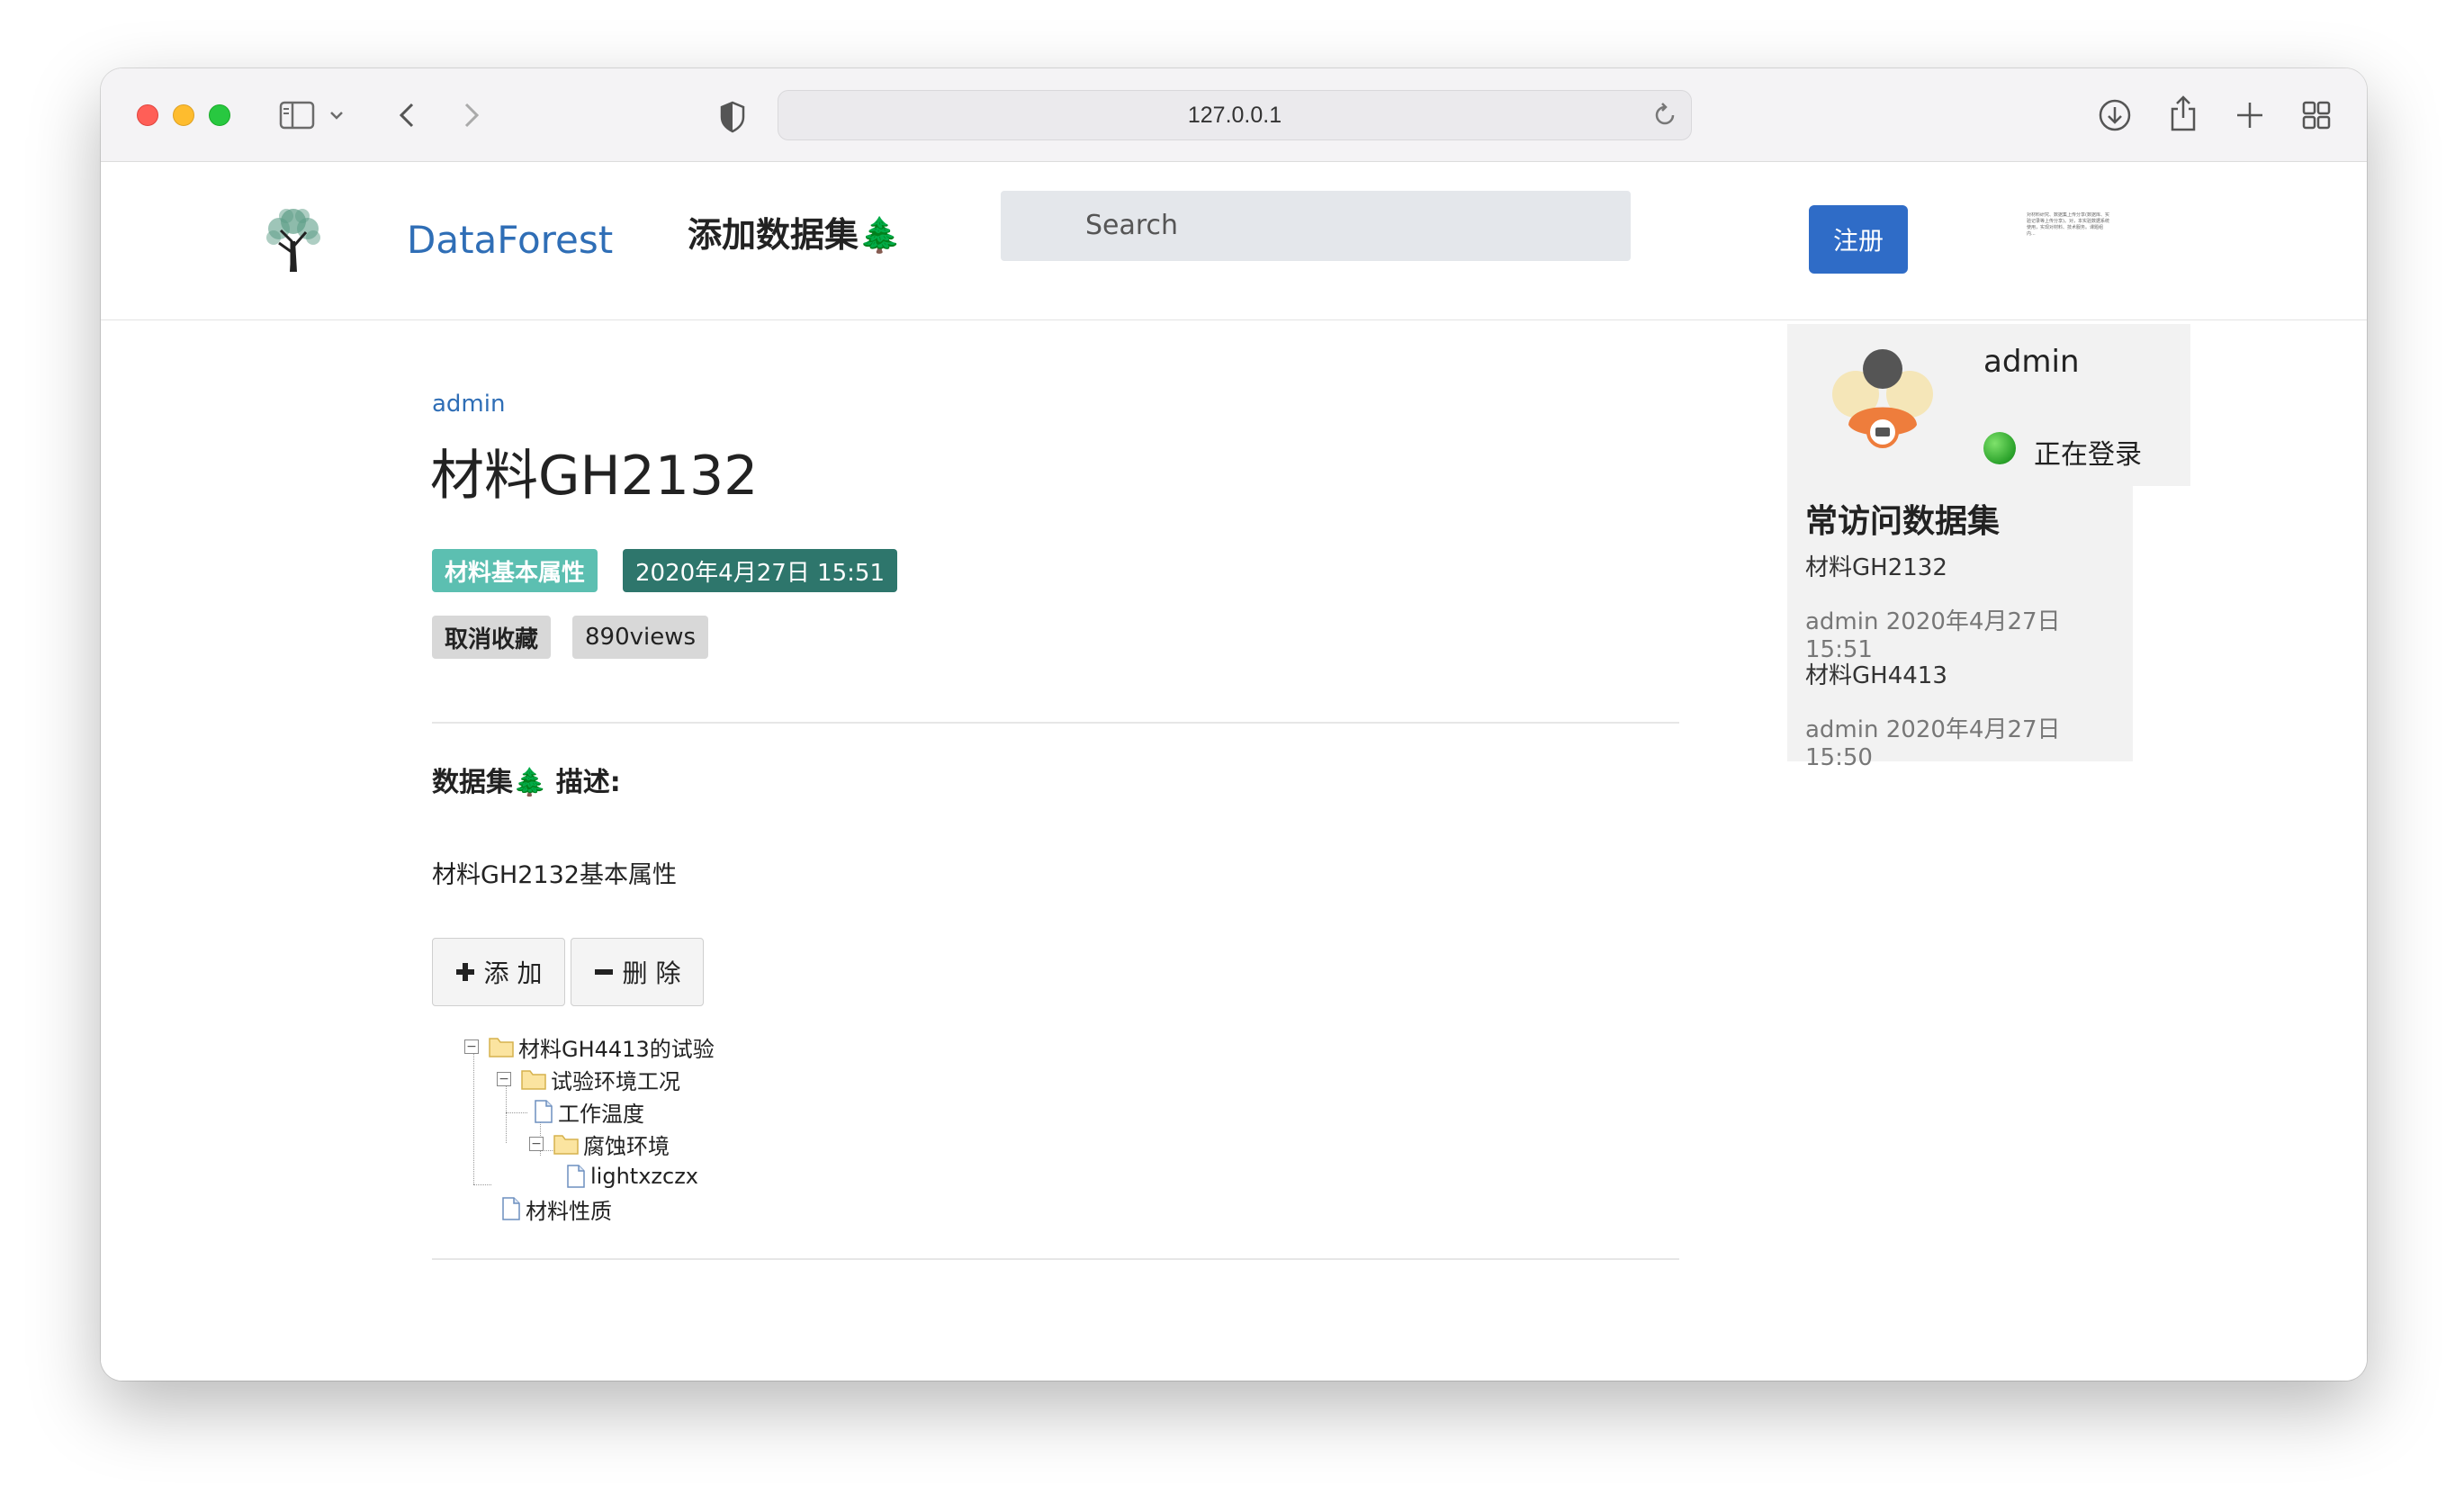  Describe the element at coordinates (1664, 119) in the screenshot. I see `reload-icon` at that location.